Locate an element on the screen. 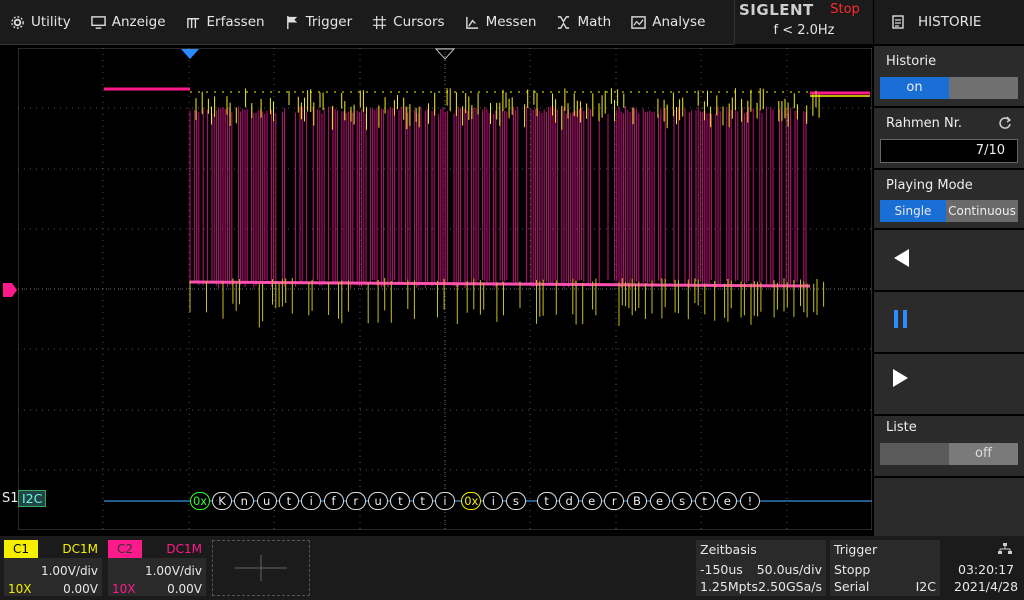  timebase-tdiv: 50.0us/div is located at coordinates (789, 569).